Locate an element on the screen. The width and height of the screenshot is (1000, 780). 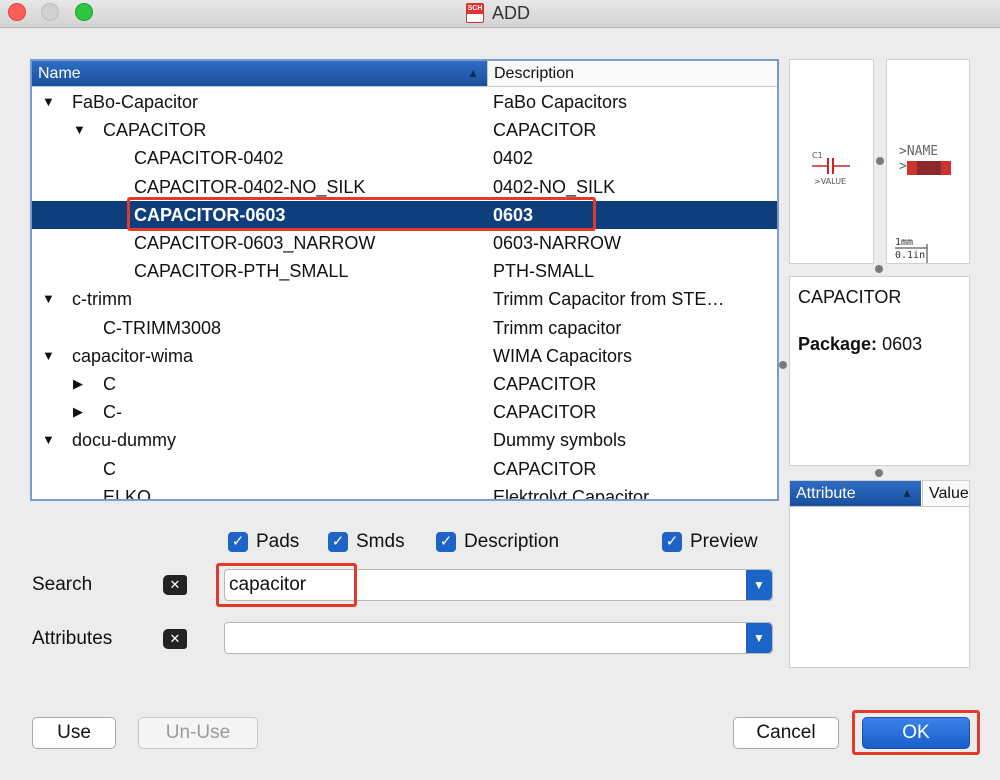
tree-row-name: C-TRIMM3008 is located at coordinates (162, 327).